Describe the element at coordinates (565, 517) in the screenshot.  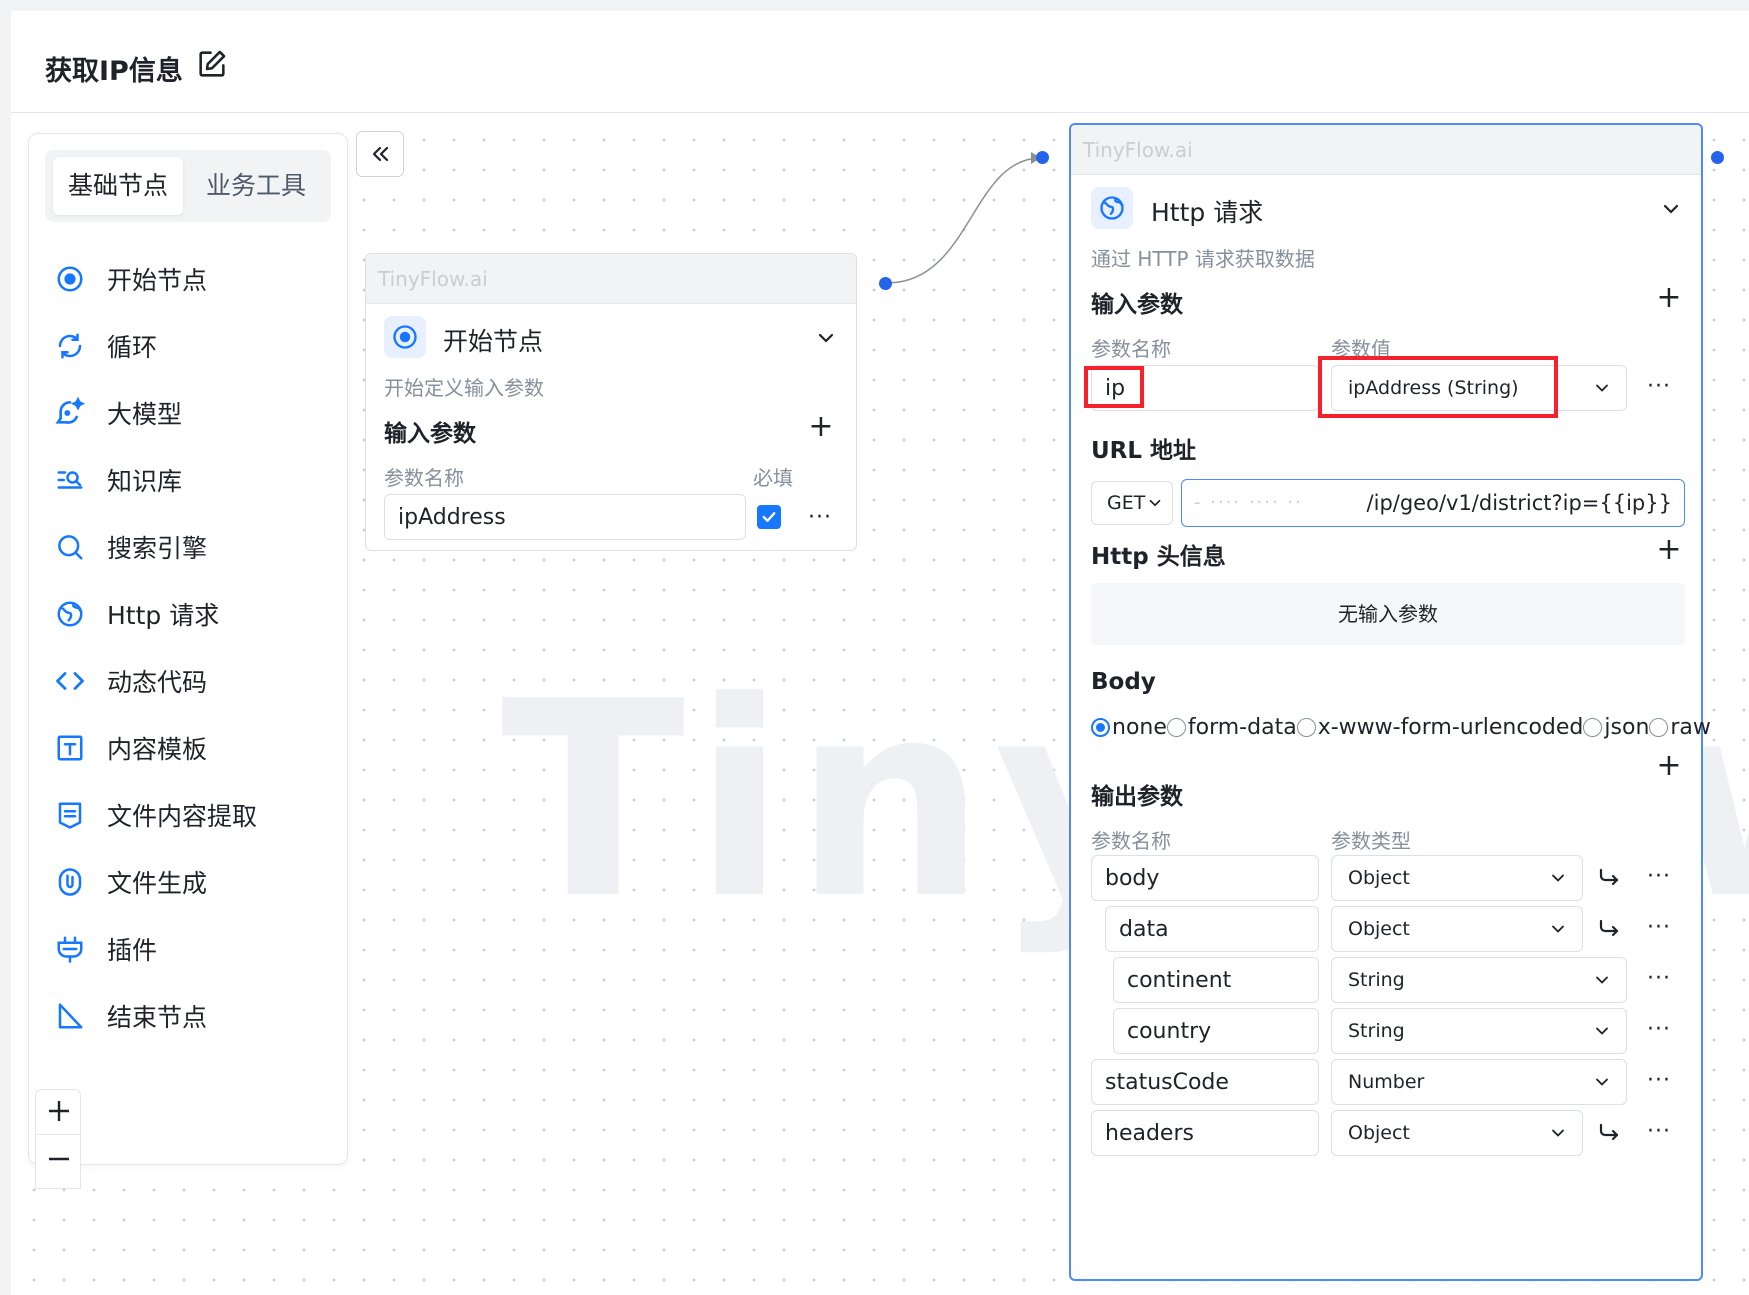
I see `param-name-input: ipAddress` at that location.